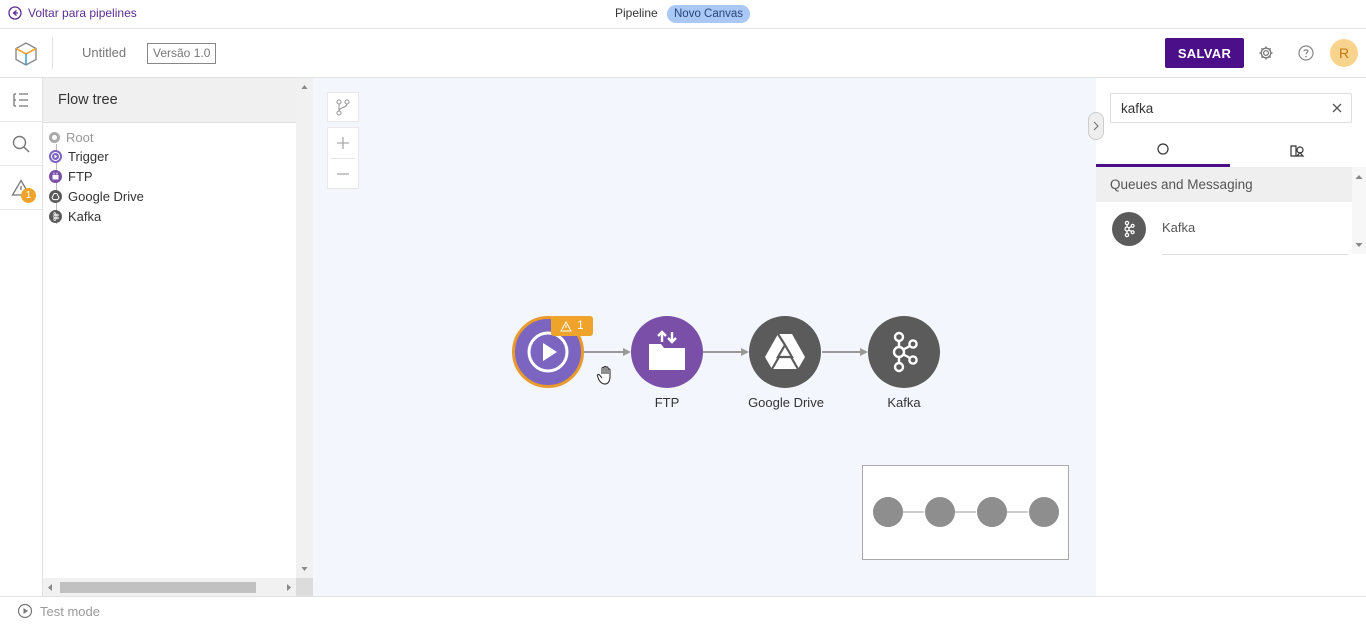  I want to click on back-to-pipelines-link: Voltar para pipelines, so click(72, 13).